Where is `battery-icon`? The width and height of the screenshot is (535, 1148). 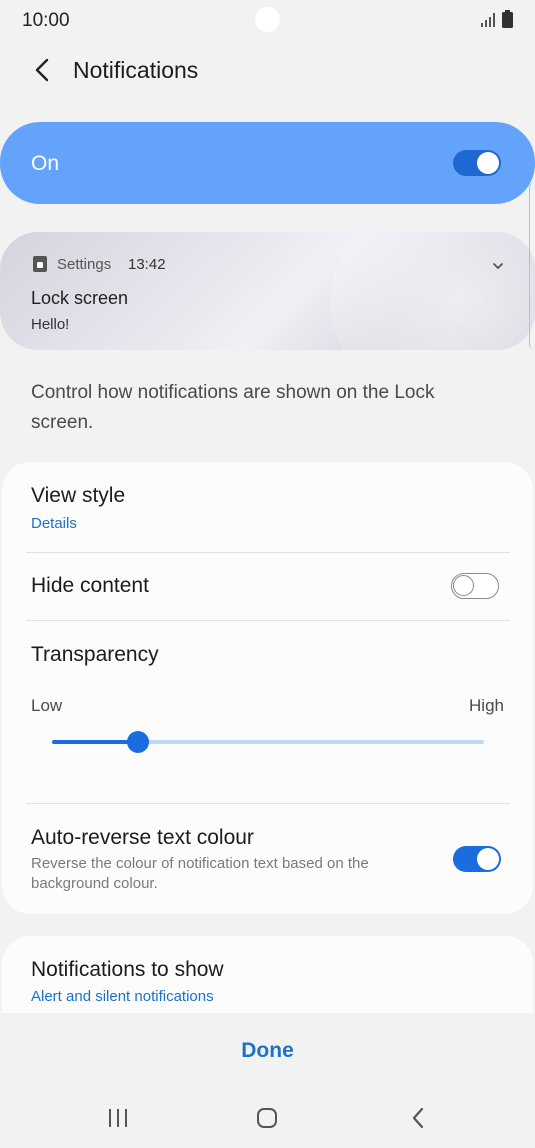 battery-icon is located at coordinates (507, 19).